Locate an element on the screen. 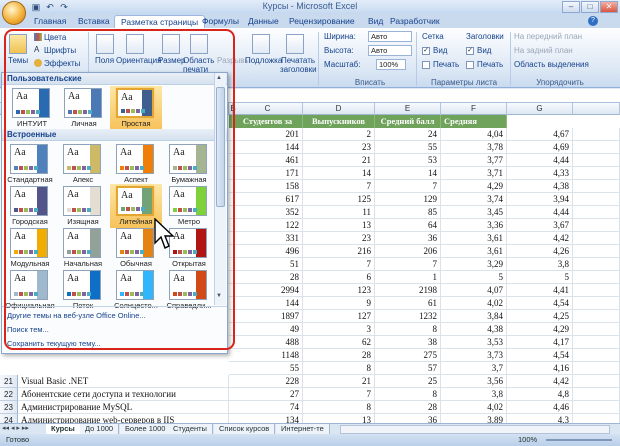  cell: 6 is located at coordinates (339, 277).